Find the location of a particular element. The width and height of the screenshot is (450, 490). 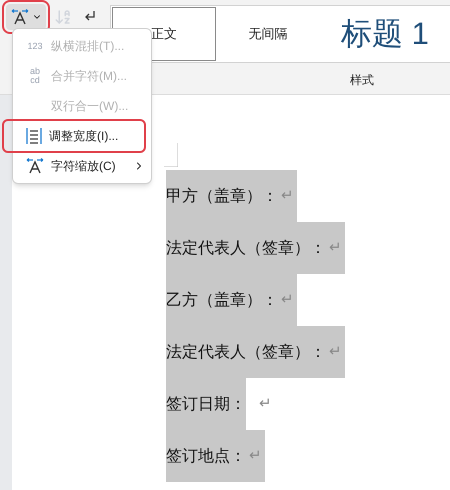

group-label: 样式 is located at coordinates (362, 80).